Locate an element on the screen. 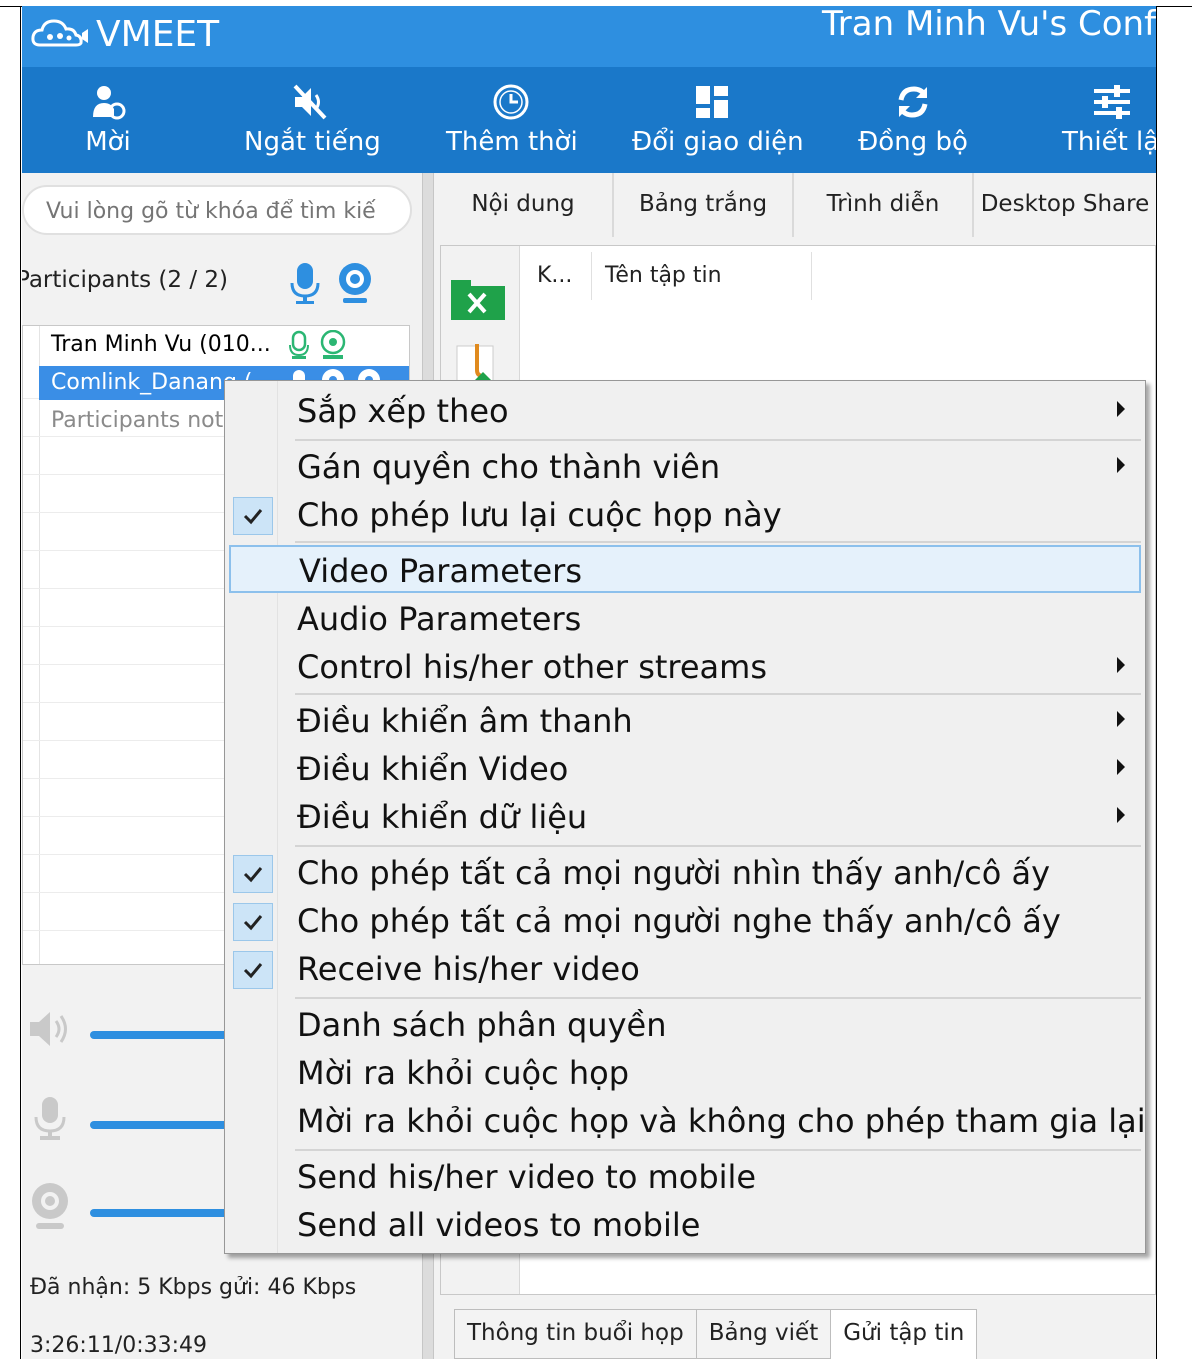 The image size is (1192, 1359). settings-label: Thiết lập is located at coordinates (1109, 142).